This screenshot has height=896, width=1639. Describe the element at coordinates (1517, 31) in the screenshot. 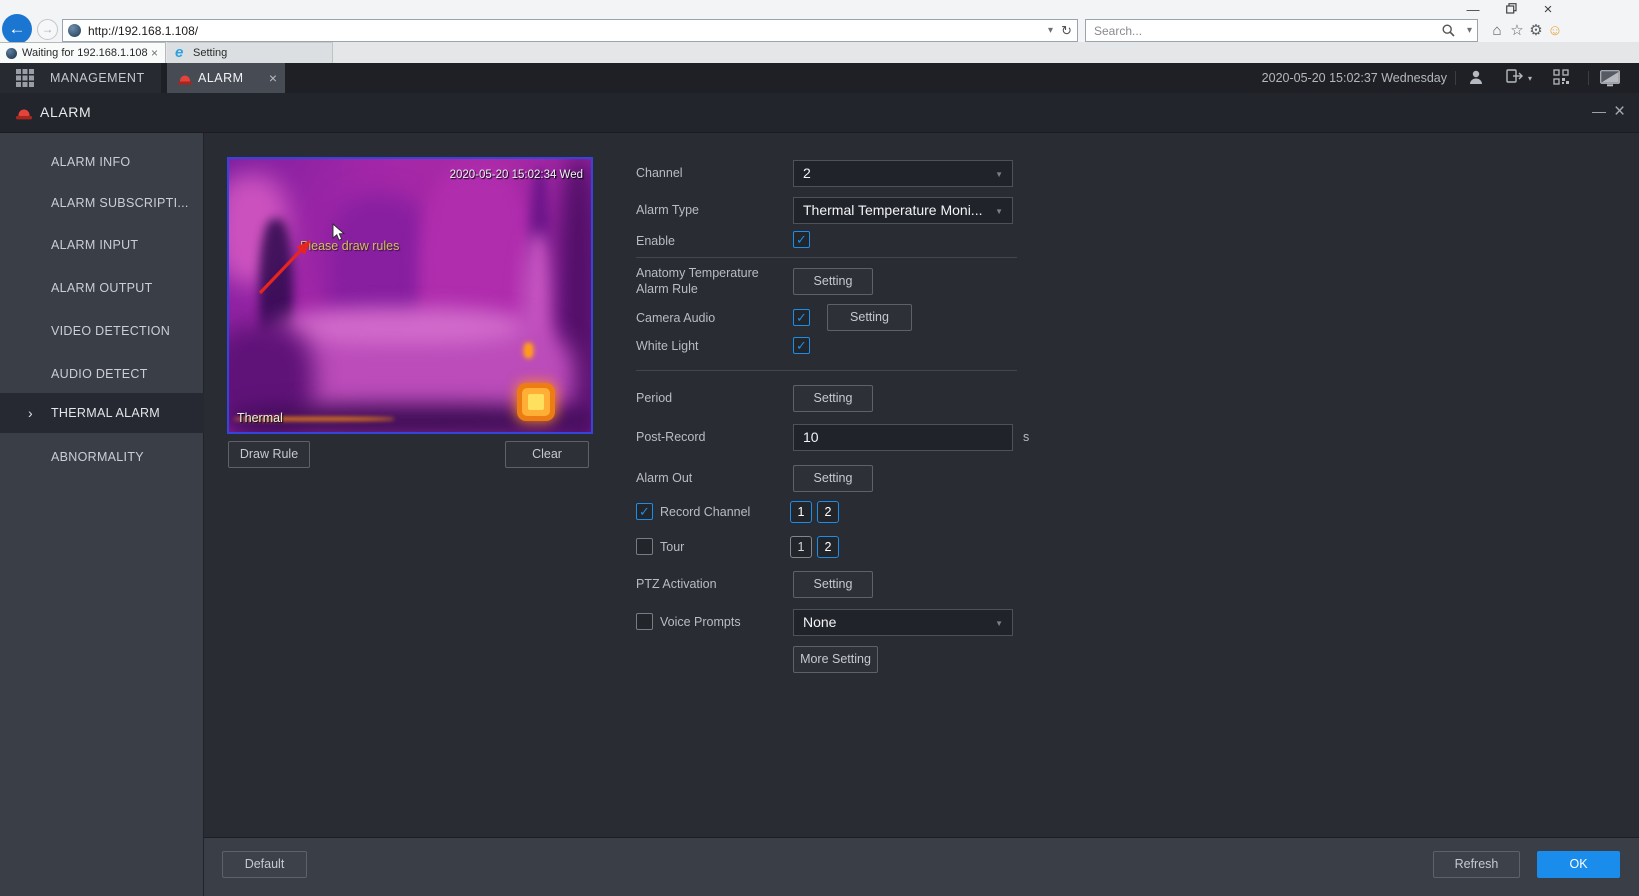

I see `favorites-star-icon: ☆` at that location.